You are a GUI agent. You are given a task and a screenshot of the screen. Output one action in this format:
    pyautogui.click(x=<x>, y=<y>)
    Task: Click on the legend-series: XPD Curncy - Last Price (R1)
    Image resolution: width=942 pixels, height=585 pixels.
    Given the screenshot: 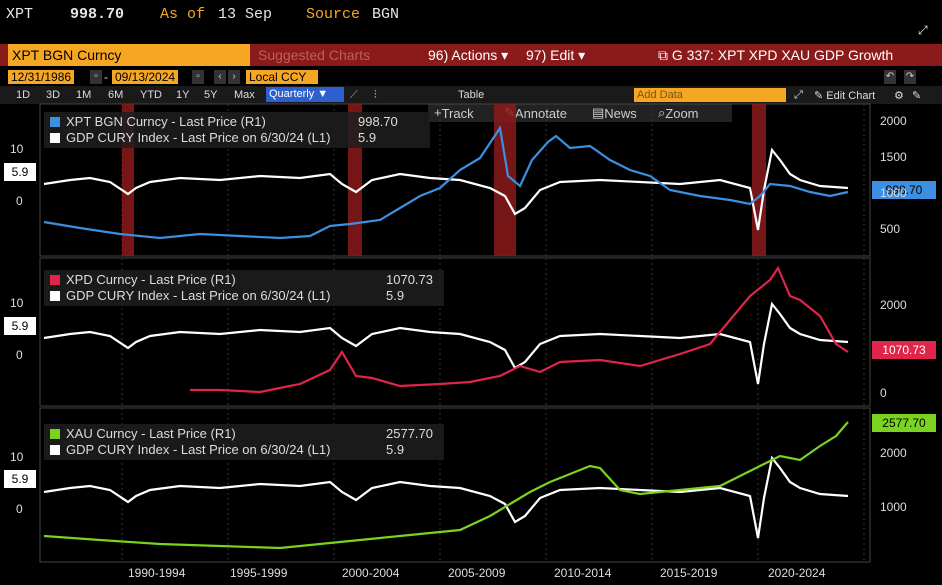 What is the action you would take?
    pyautogui.click(x=151, y=279)
    